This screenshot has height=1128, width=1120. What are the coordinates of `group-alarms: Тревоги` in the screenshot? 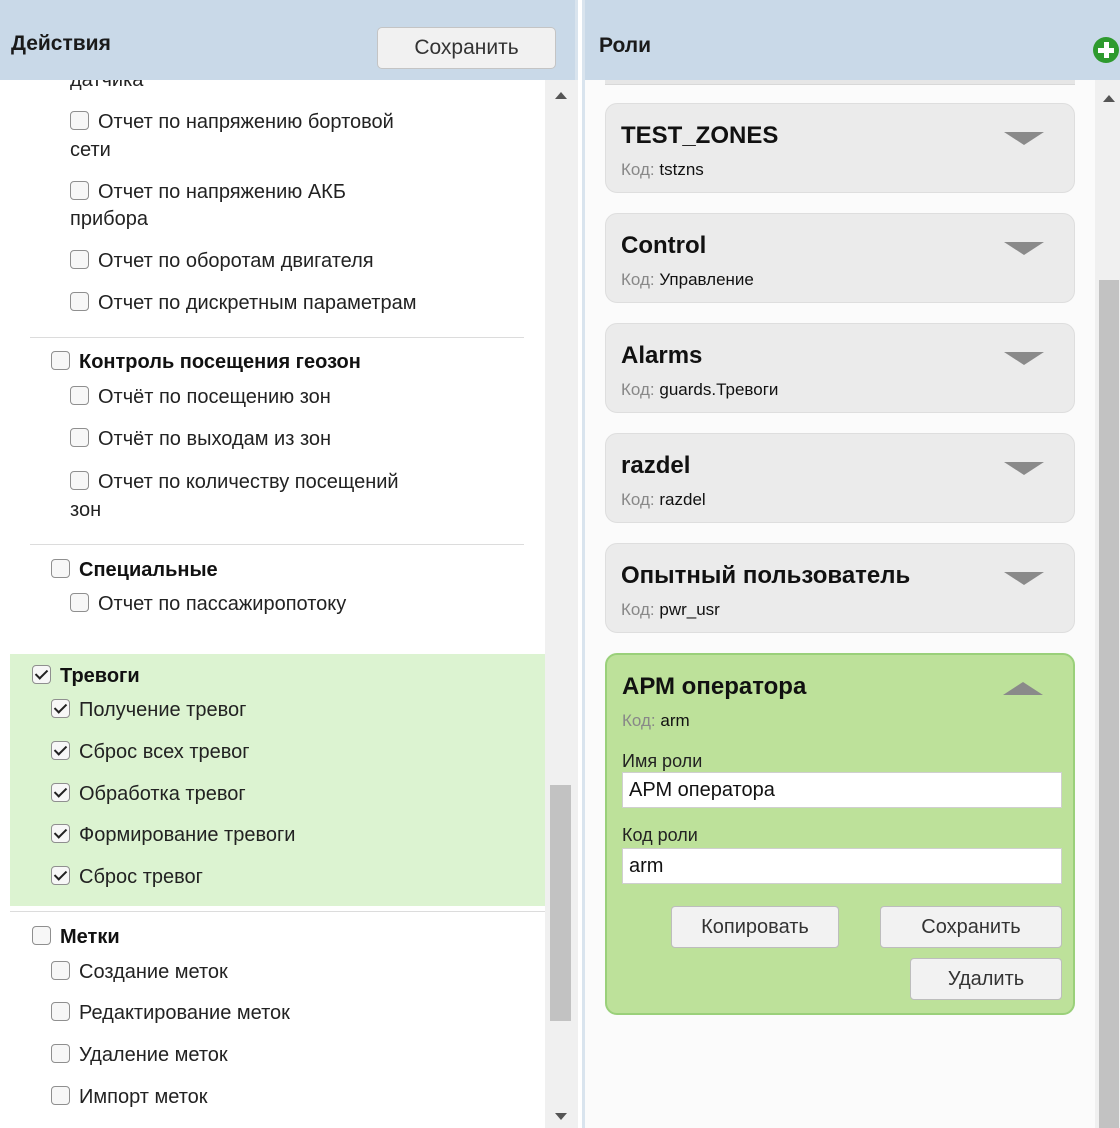 It's located at (86, 676).